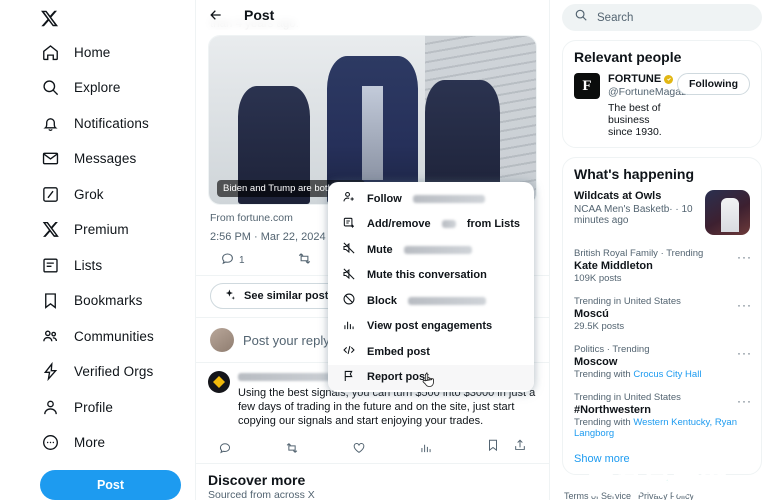  What do you see at coordinates (286, 340) in the screenshot?
I see `reply-input-placeholder: Post your reply` at bounding box center [286, 340].